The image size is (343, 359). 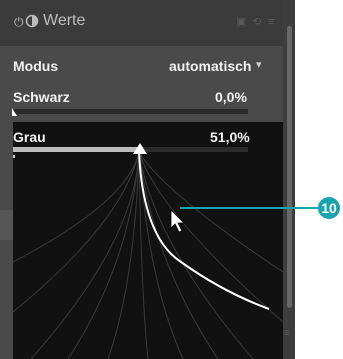 What do you see at coordinates (141, 23) in the screenshot?
I see `module-header: ⏻ Werte ▣ ⟲ ≡` at bounding box center [141, 23].